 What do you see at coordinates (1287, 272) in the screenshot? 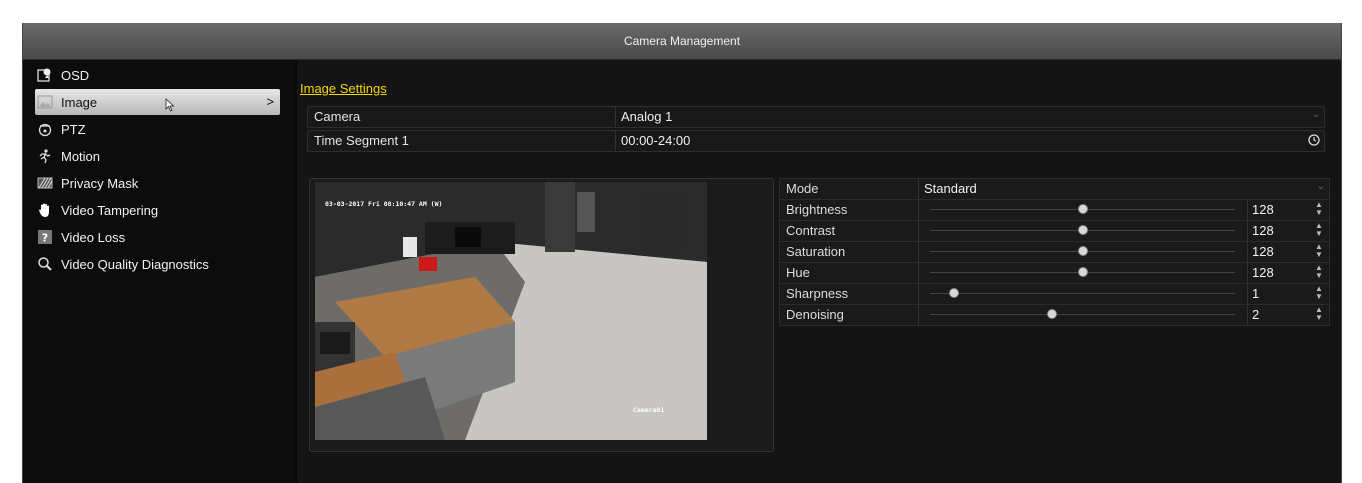
I see `hue-stepper: 128 ▲ ▼` at bounding box center [1287, 272].